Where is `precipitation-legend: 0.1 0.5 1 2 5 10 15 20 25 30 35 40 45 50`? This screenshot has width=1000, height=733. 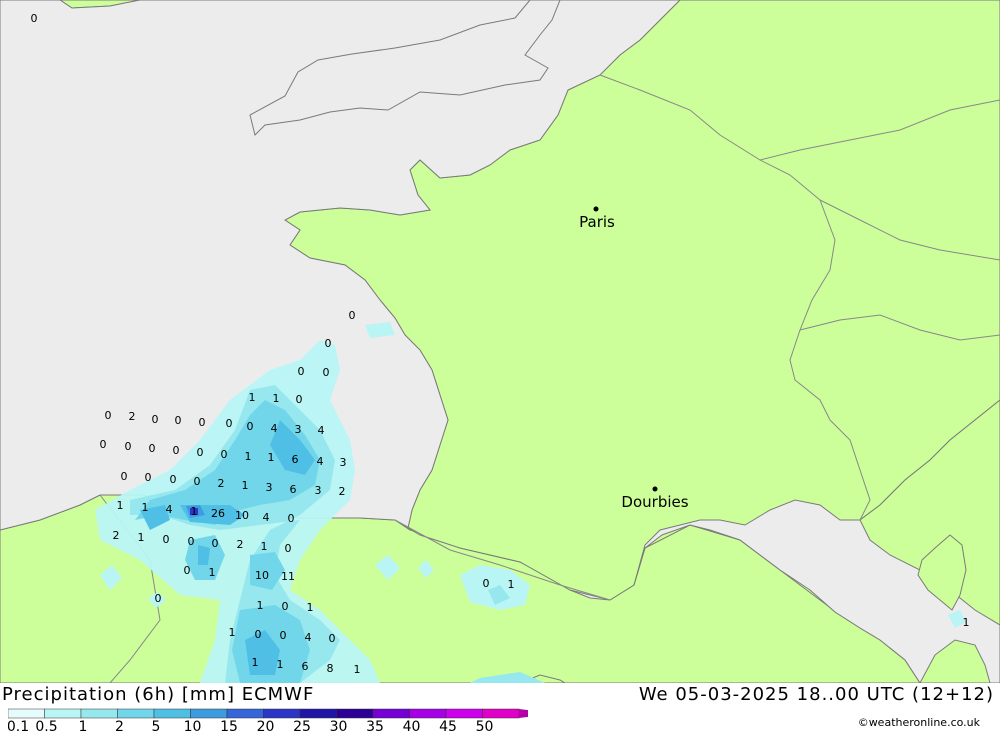
precipitation-legend: 0.1 0.5 1 2 5 10 15 20 25 30 35 40 45 50 is located at coordinates (268, 720).